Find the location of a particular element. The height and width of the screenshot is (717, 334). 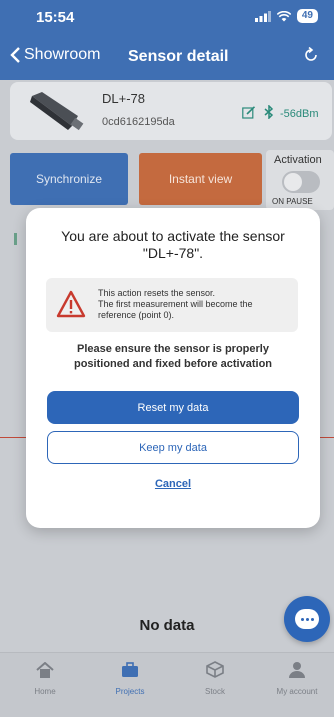

header: 15:54 49 Showroom Sensor detail is located at coordinates (167, 40).